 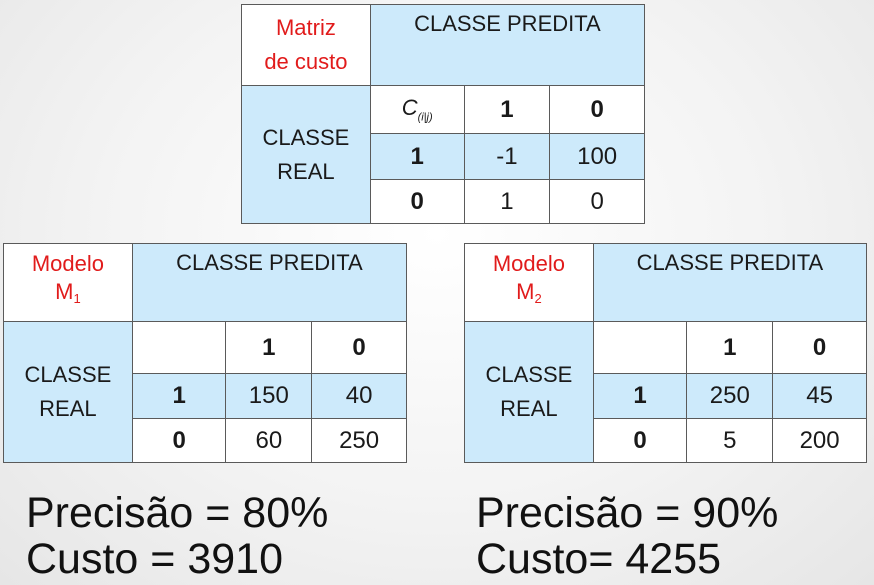 What do you see at coordinates (529, 408) in the screenshot?
I see `model2-real-line2: REAL` at bounding box center [529, 408].